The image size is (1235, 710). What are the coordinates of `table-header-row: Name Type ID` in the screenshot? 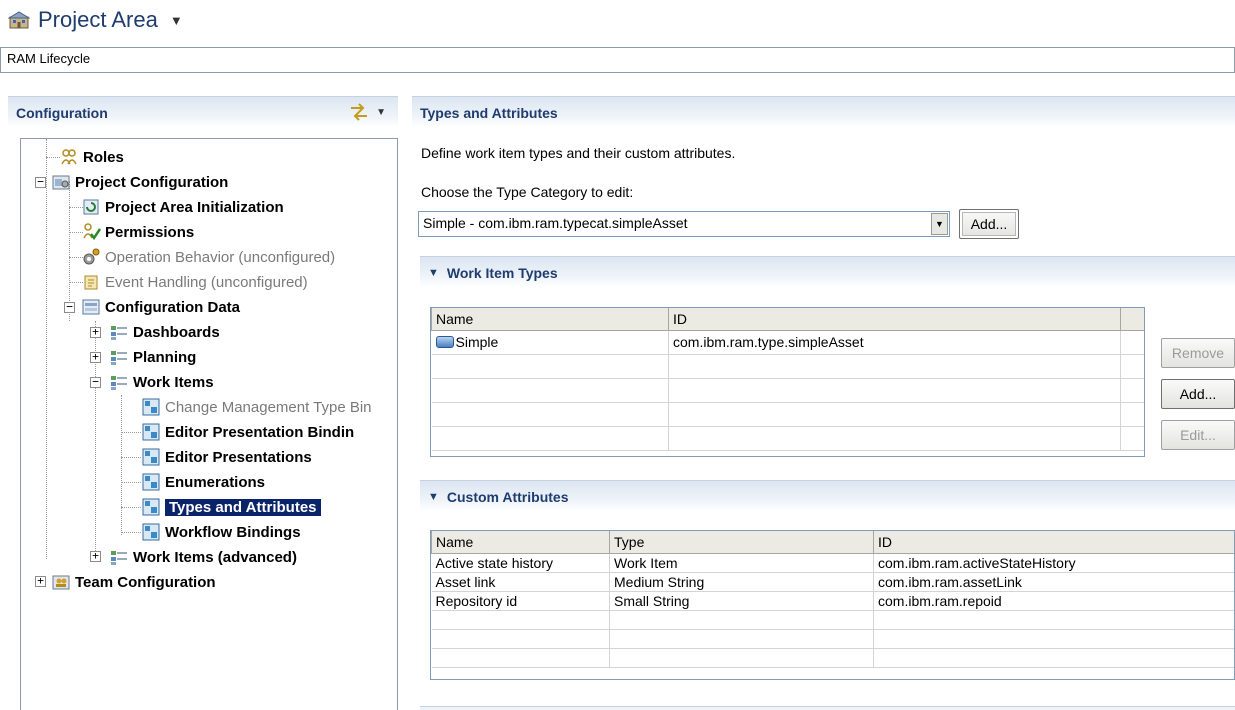 It's located at (832, 542).